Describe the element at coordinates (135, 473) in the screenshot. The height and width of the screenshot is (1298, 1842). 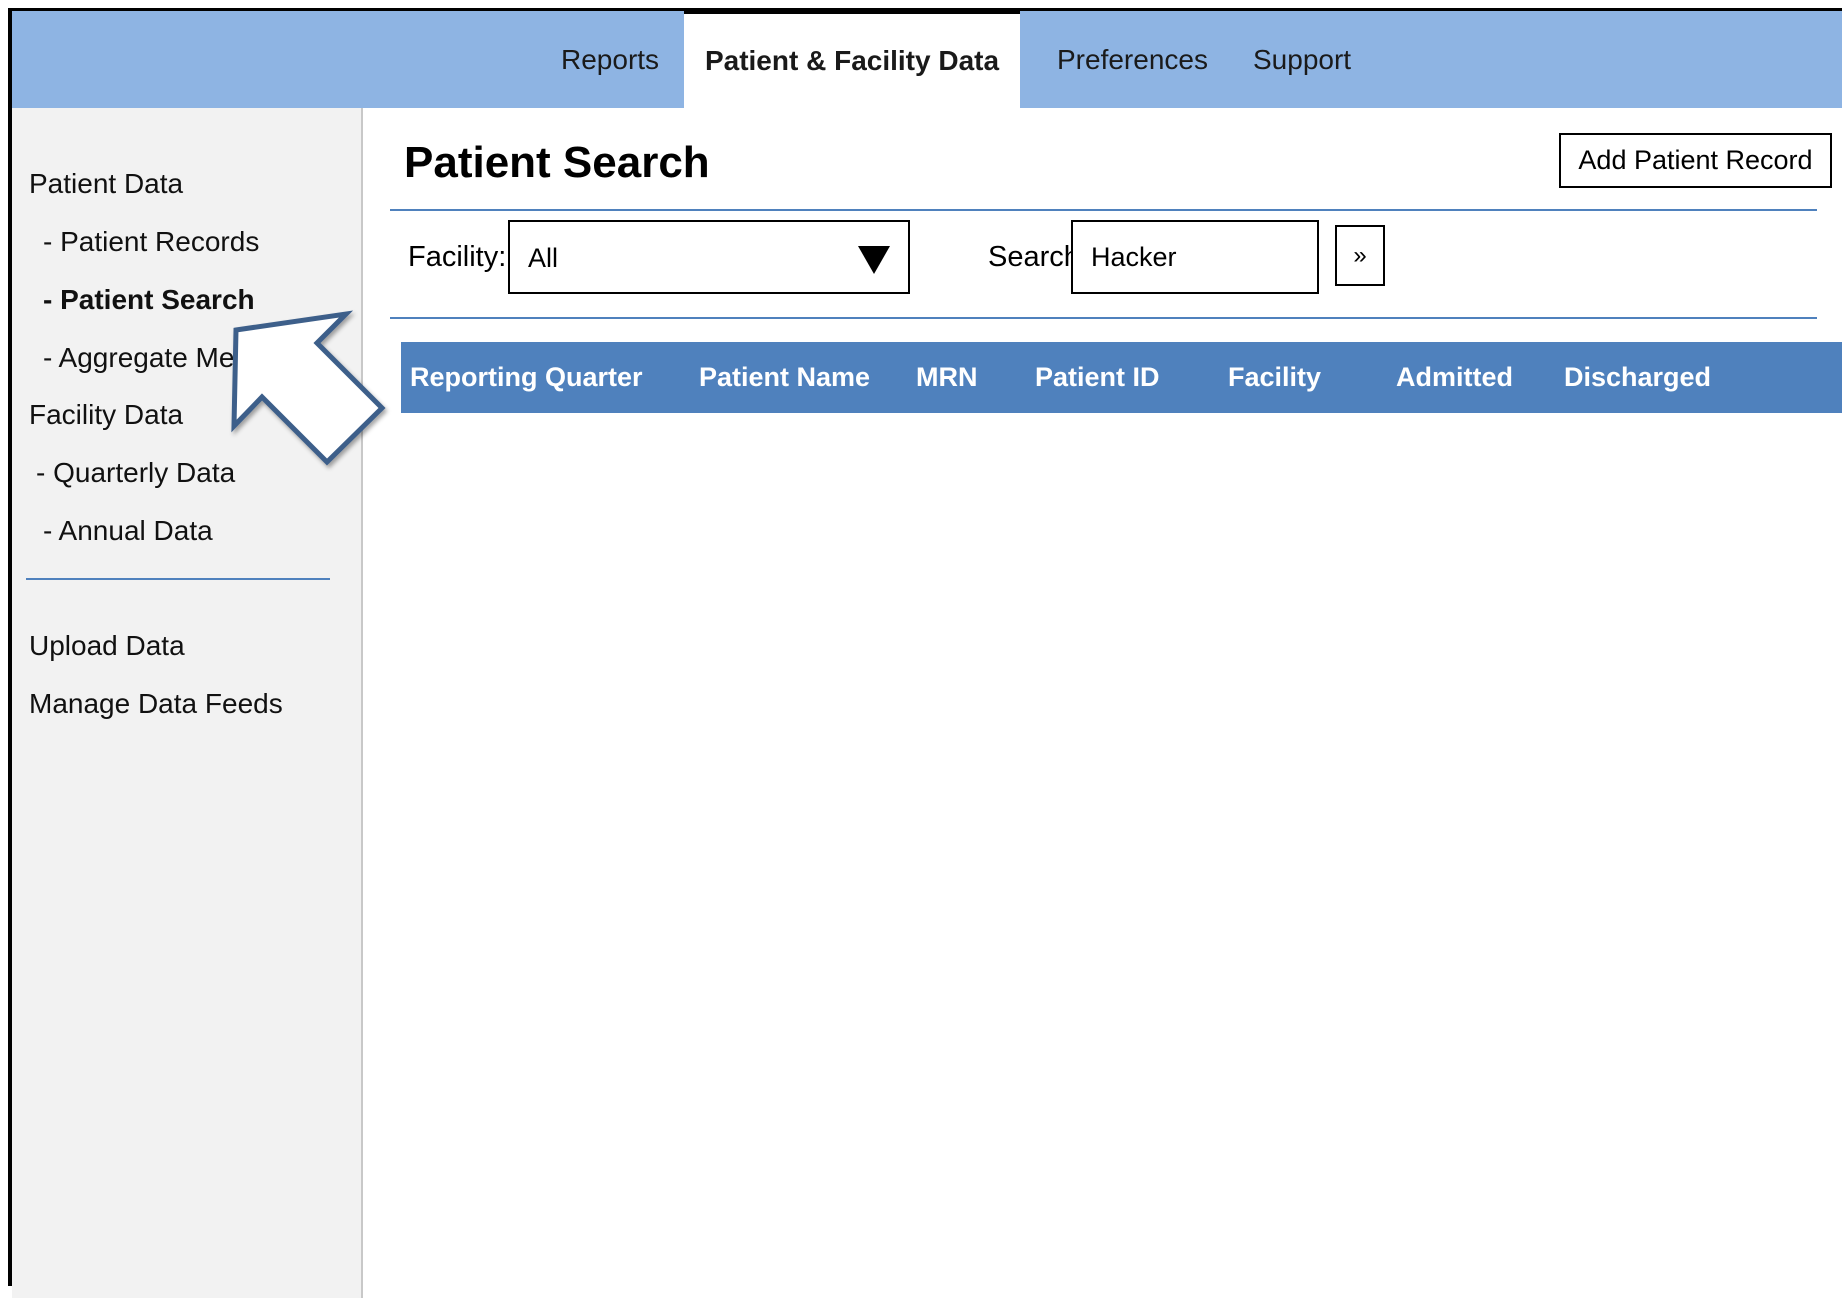
I see `sidebar-item-quarterly-data: - Quarterly Data` at that location.